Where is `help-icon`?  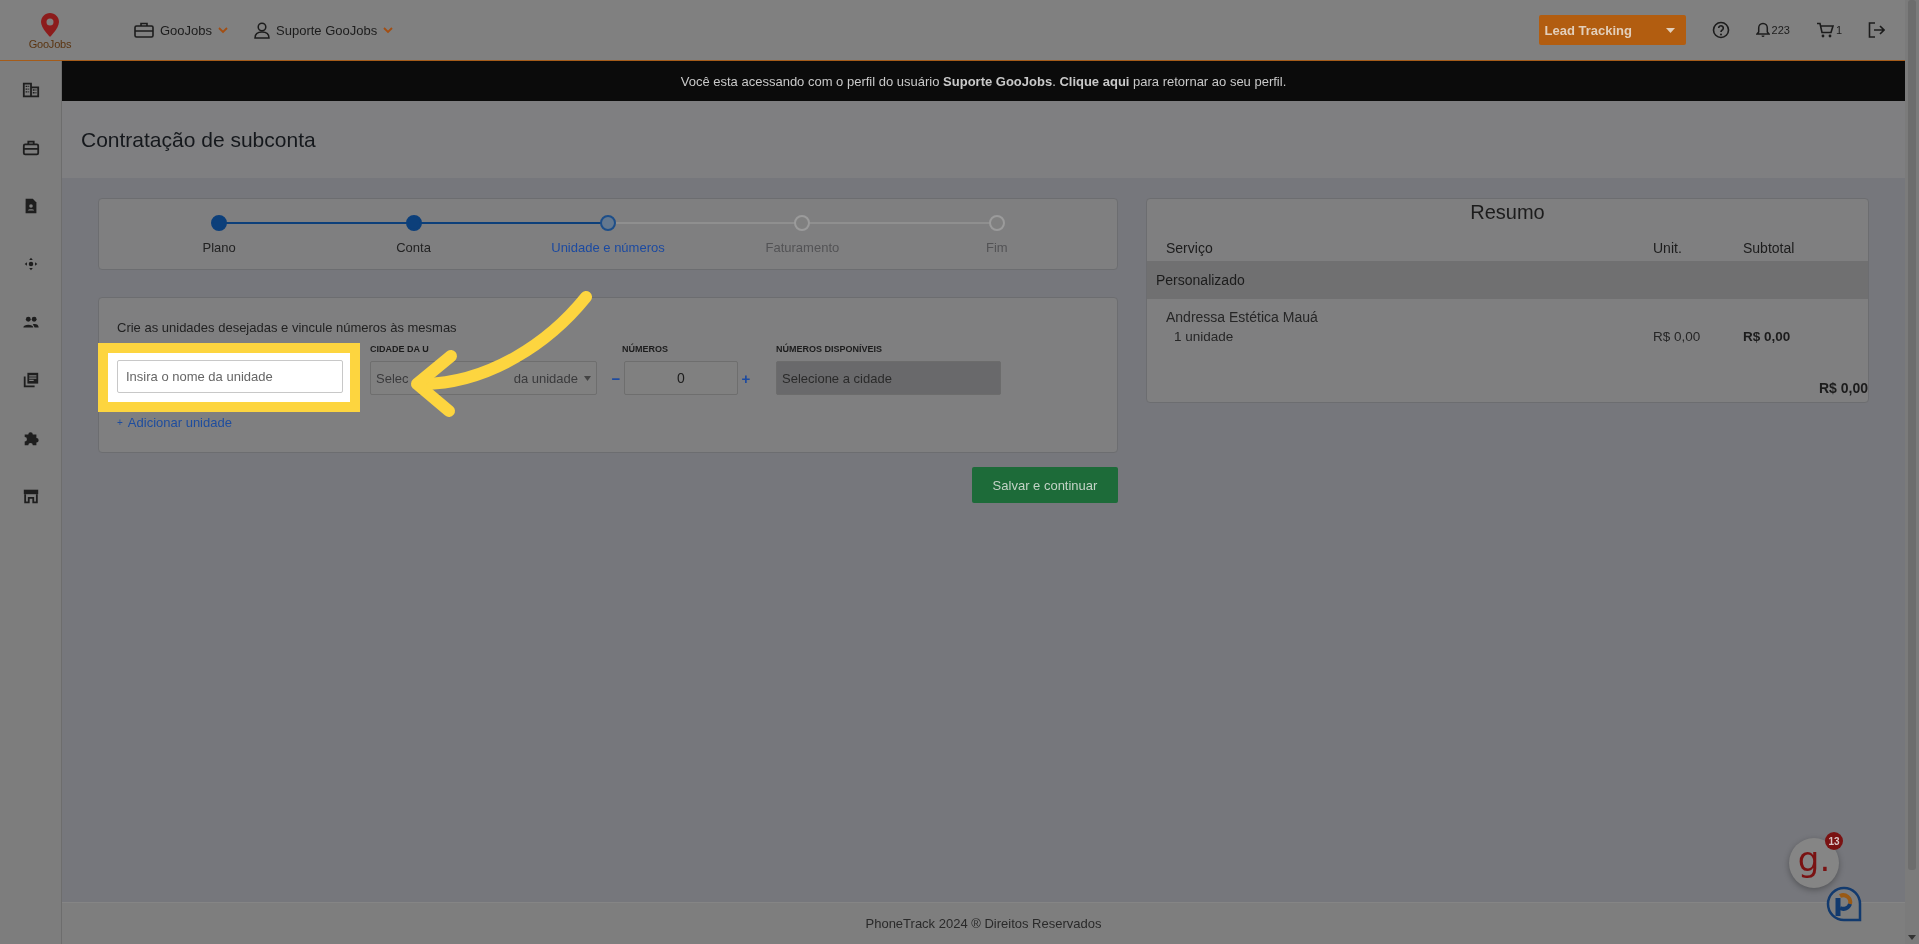 help-icon is located at coordinates (1720, 30).